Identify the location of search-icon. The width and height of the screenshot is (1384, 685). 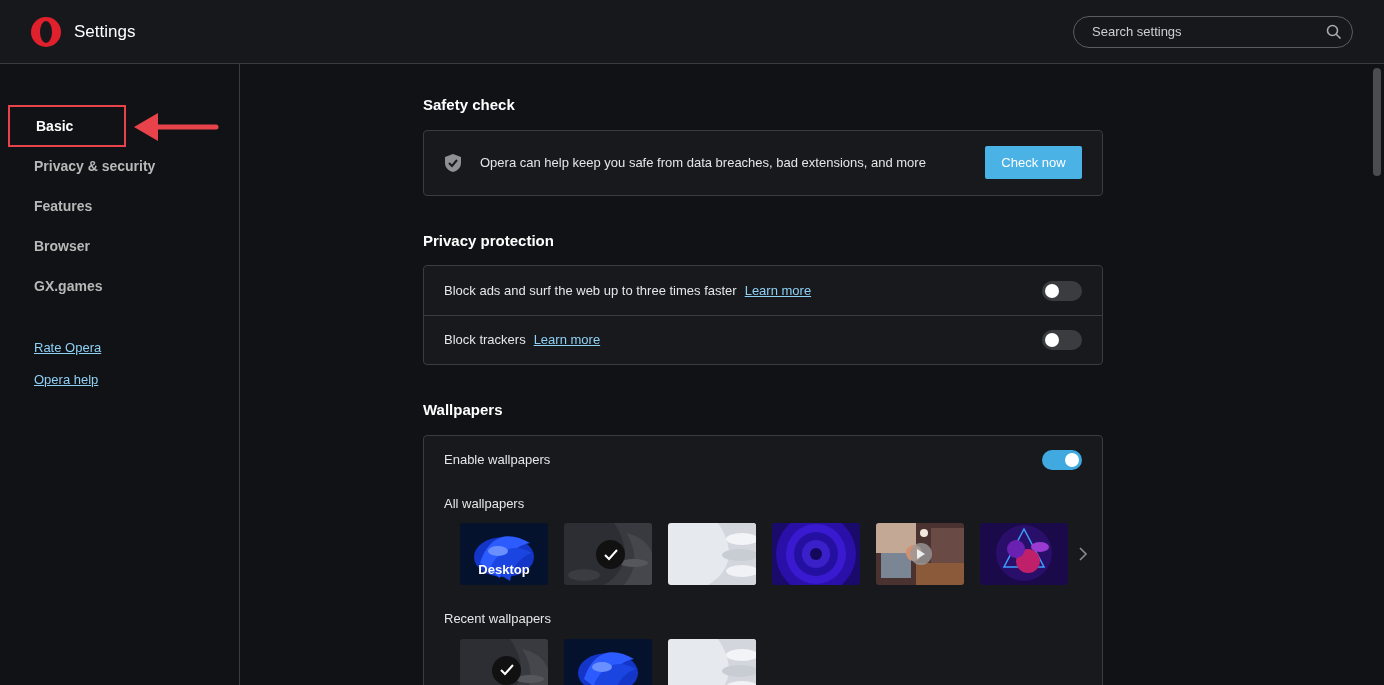
(1334, 31).